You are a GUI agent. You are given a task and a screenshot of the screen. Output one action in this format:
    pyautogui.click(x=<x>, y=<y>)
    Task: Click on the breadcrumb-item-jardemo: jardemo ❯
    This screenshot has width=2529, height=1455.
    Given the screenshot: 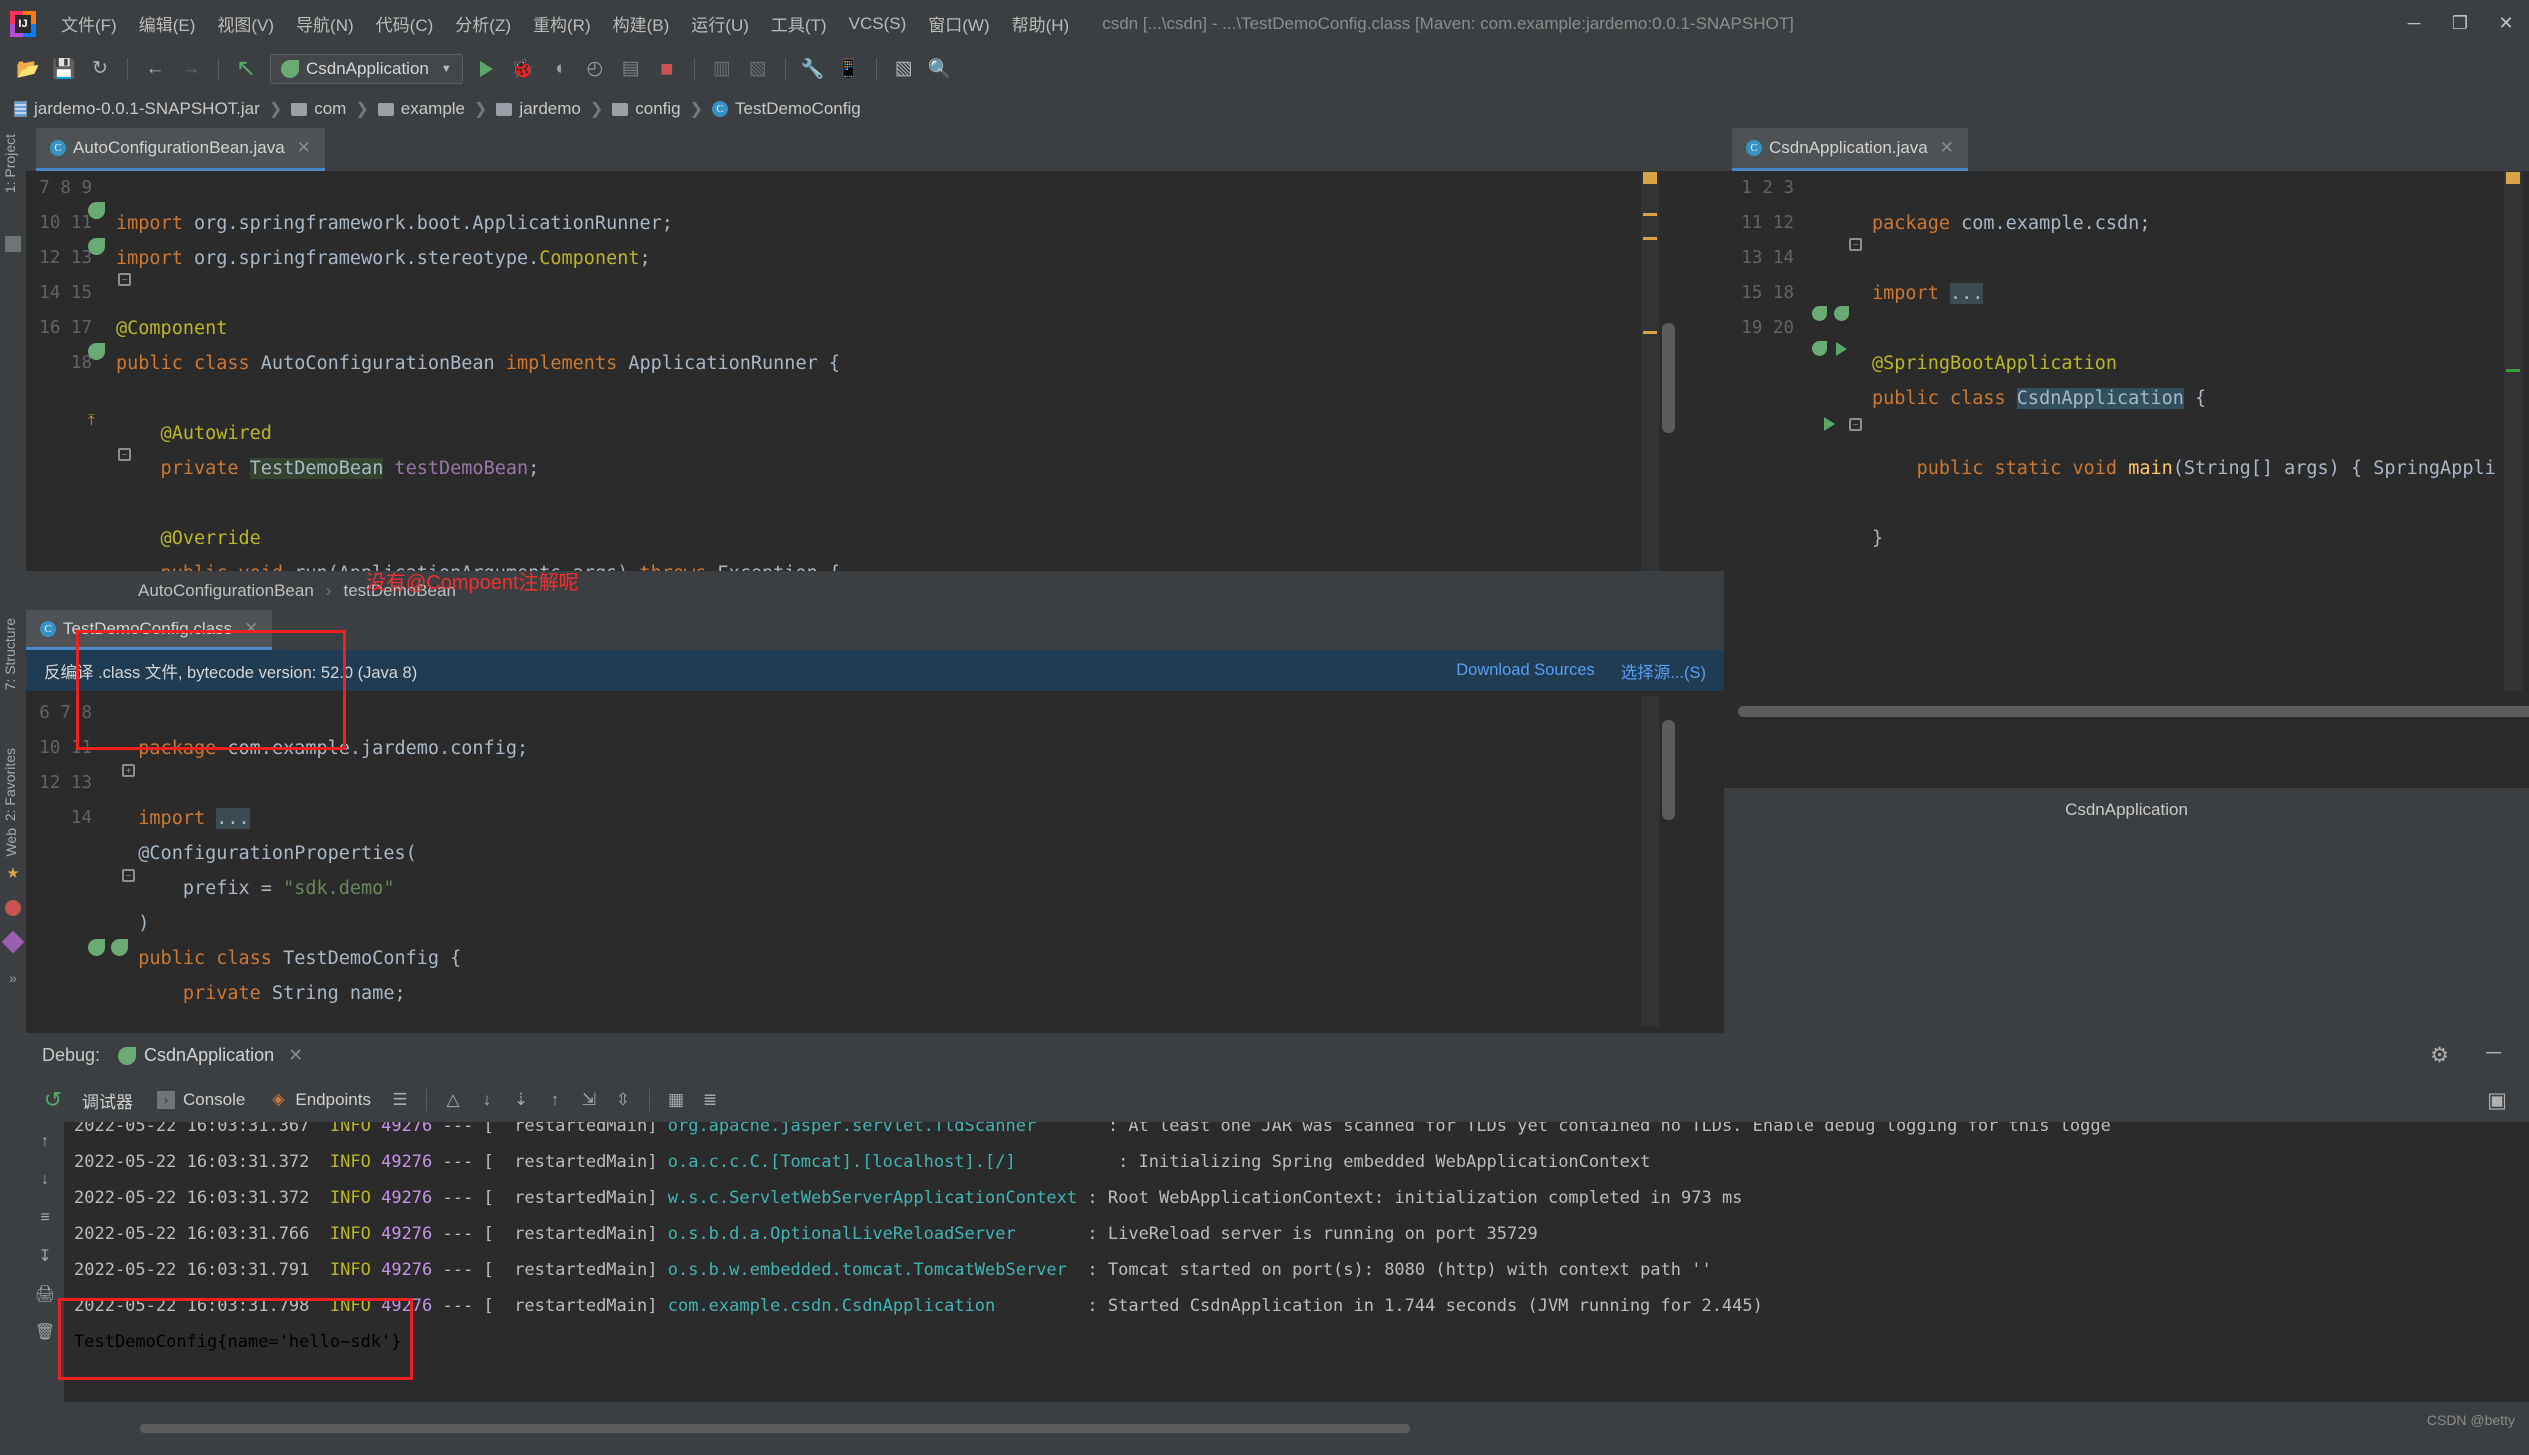 What is the action you would take?
    pyautogui.click(x=554, y=109)
    